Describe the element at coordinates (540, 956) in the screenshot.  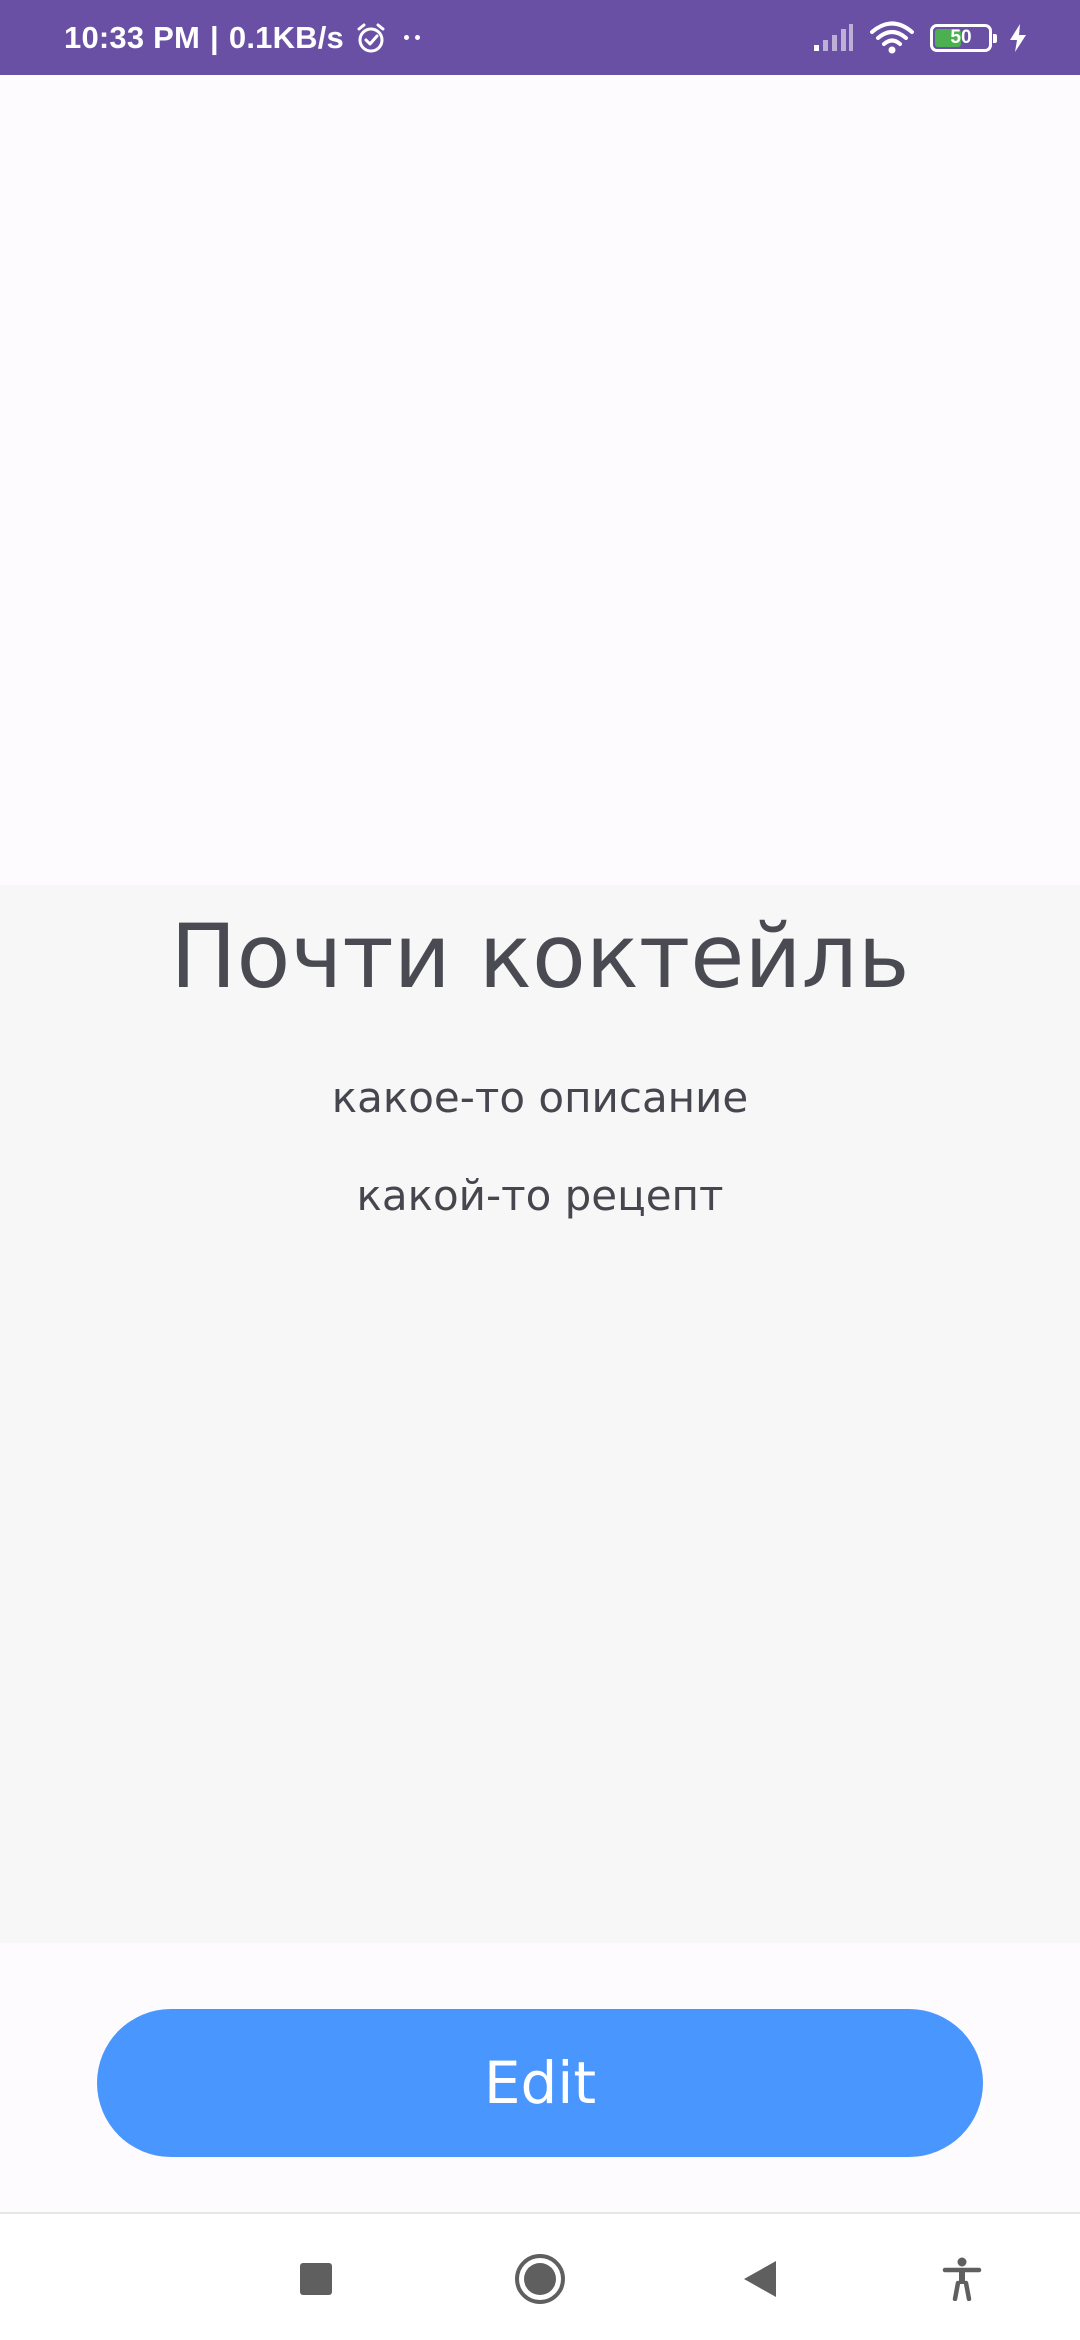
I see `cocktail-title: Почти коктейль` at that location.